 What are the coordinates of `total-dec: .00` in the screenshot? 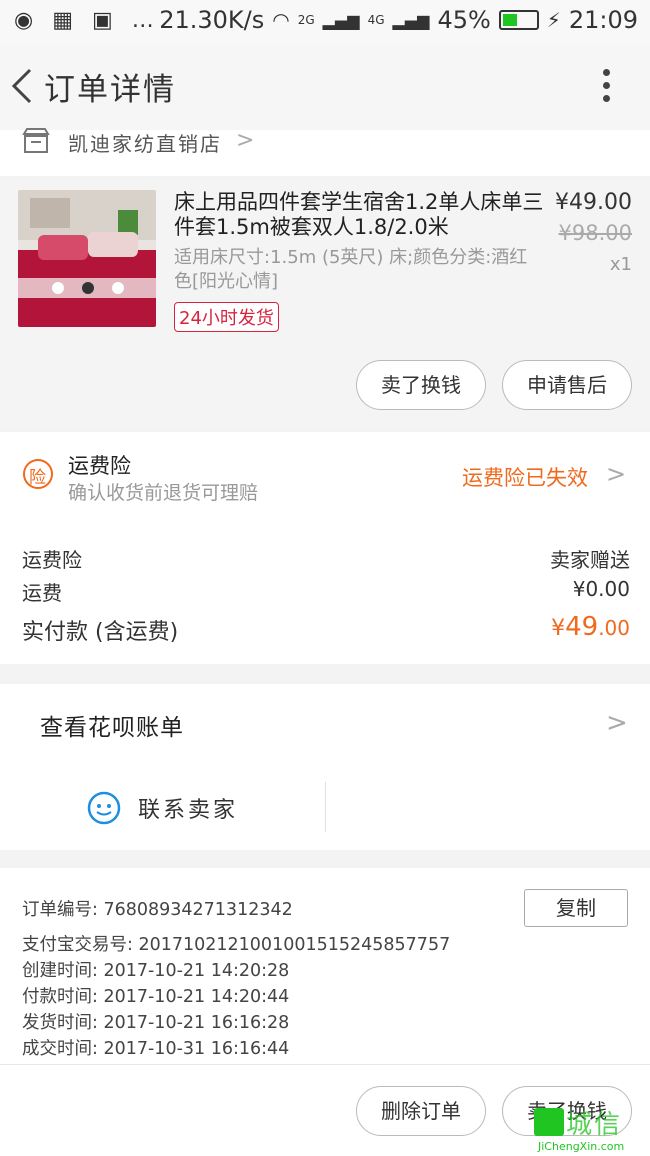 It's located at (614, 628).